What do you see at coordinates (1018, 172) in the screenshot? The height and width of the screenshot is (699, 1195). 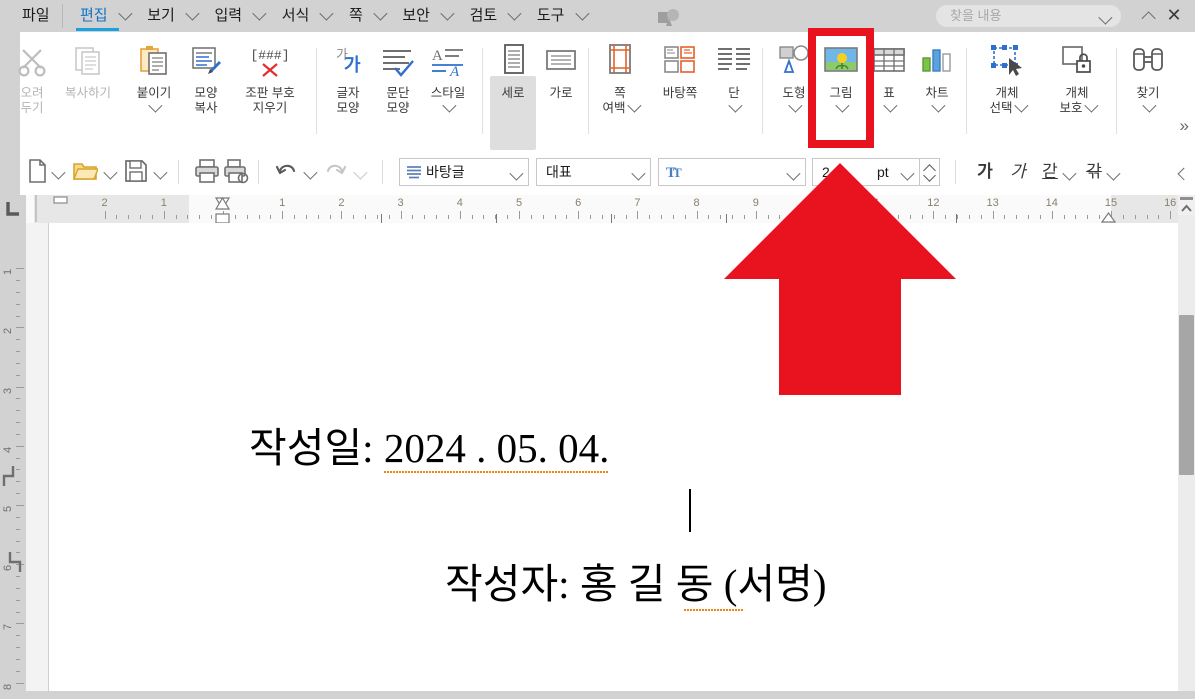 I see `italic-button: 가` at bounding box center [1018, 172].